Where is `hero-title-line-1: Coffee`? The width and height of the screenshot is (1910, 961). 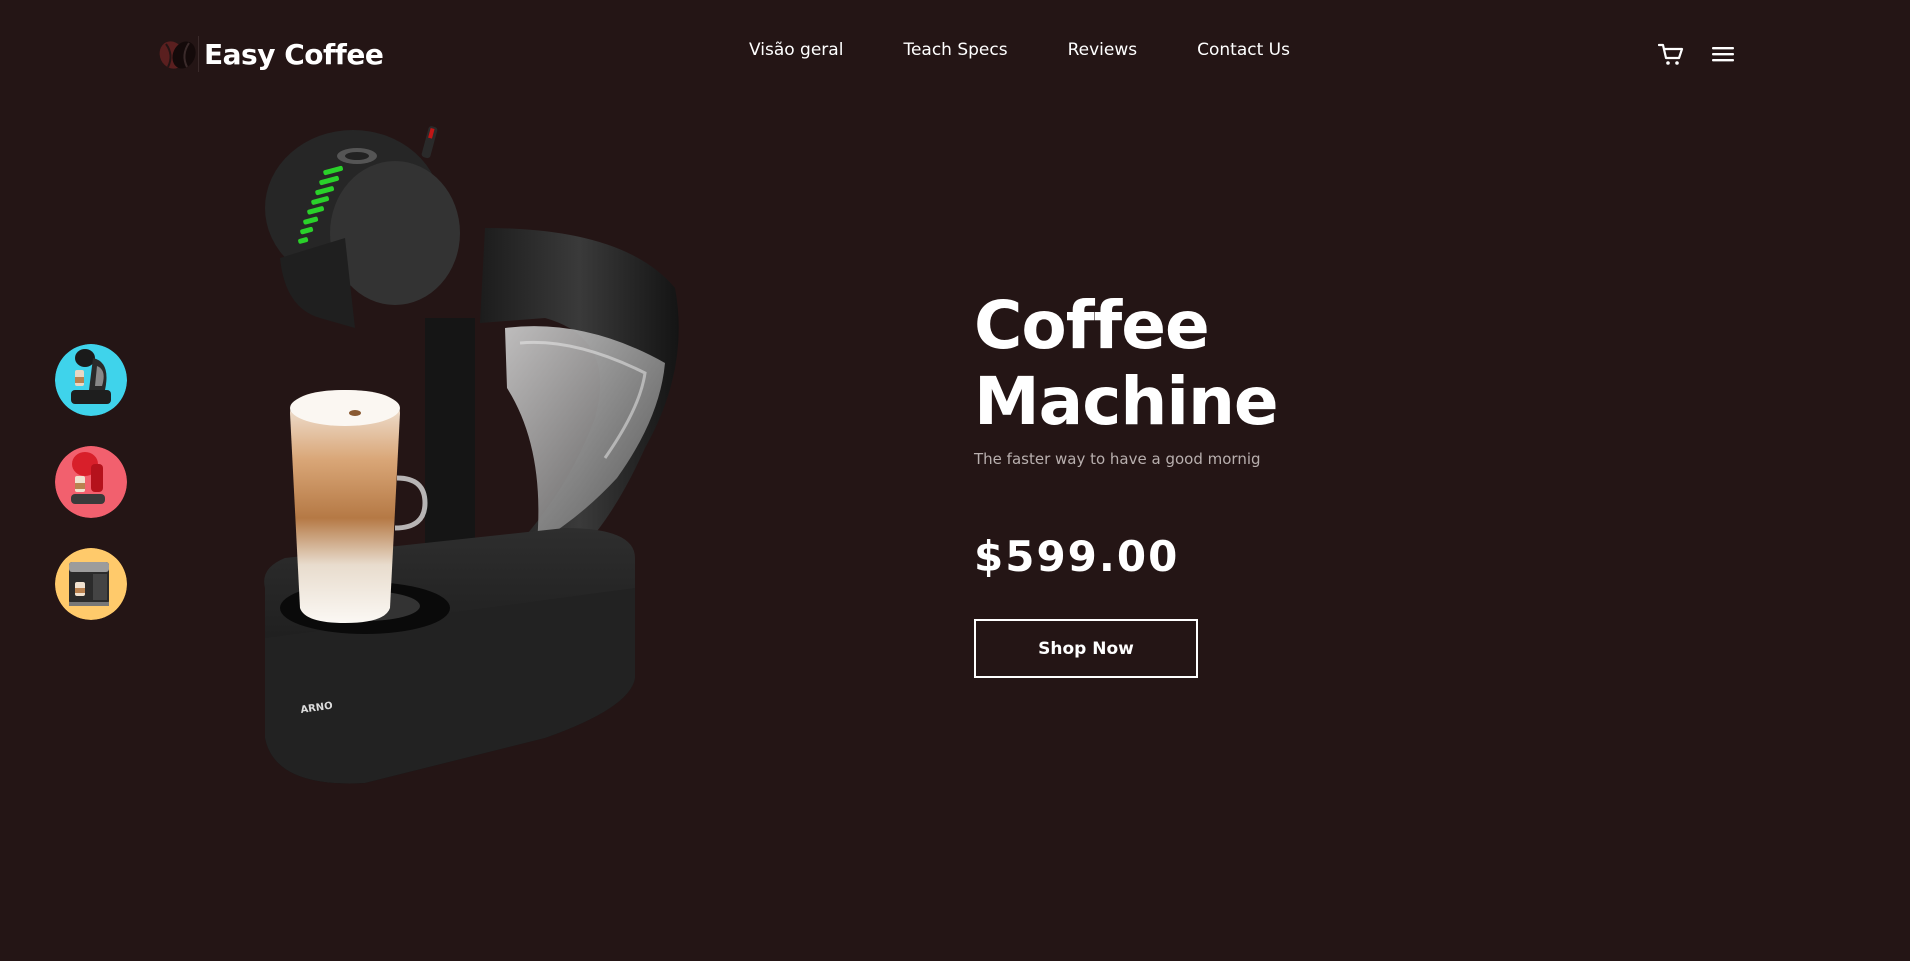 hero-title-line-1: Coffee is located at coordinates (1092, 325).